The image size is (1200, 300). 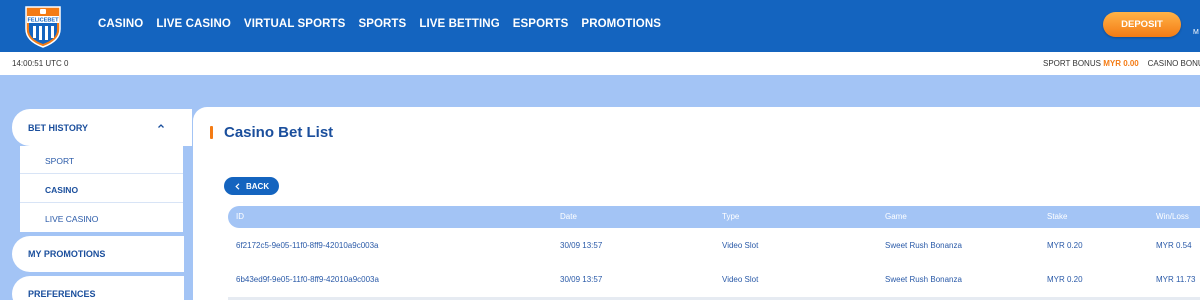 I want to click on title-accent-bar, so click(x=211, y=132).